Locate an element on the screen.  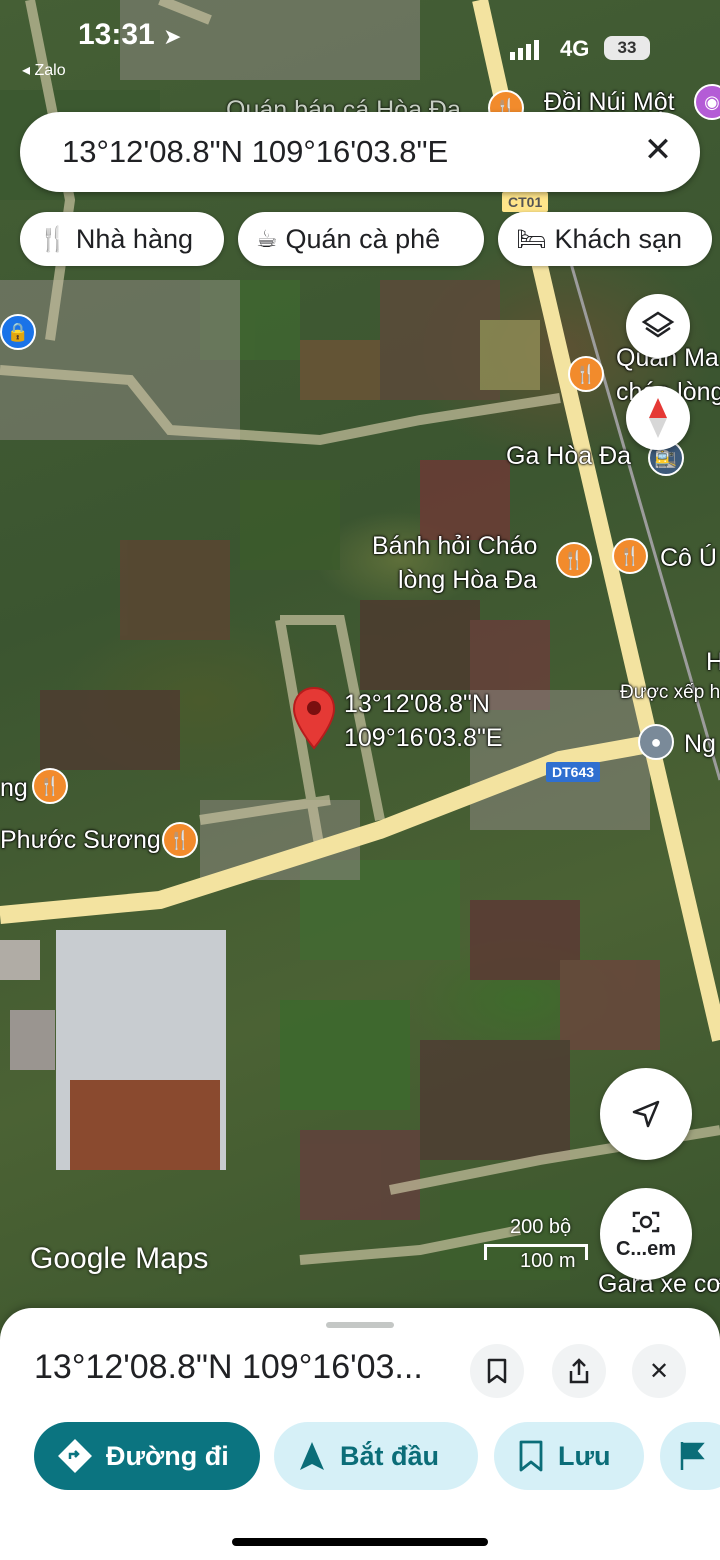
signal-icon is located at coordinates (524, 50).